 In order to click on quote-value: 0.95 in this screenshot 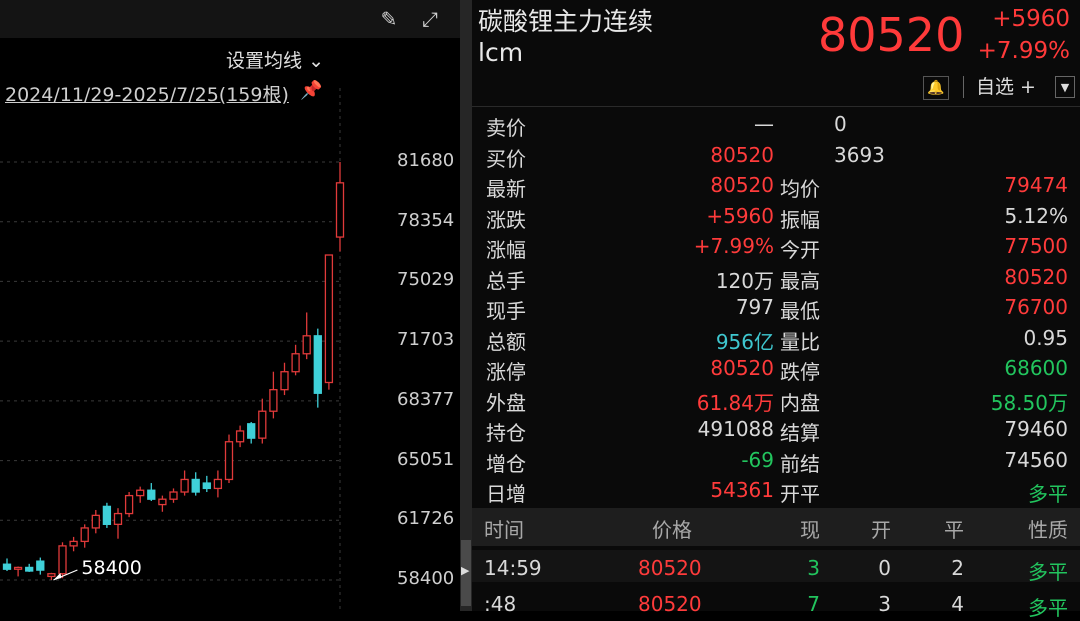, I will do `click(1045, 337)`.